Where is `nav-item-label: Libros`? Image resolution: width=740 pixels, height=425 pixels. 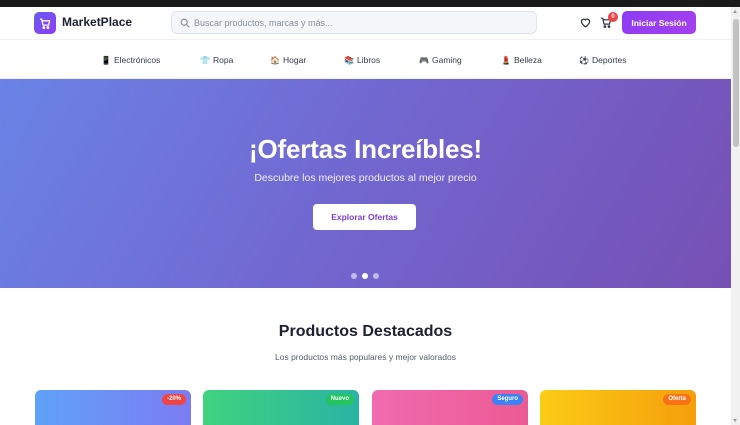 nav-item-label: Libros is located at coordinates (369, 60).